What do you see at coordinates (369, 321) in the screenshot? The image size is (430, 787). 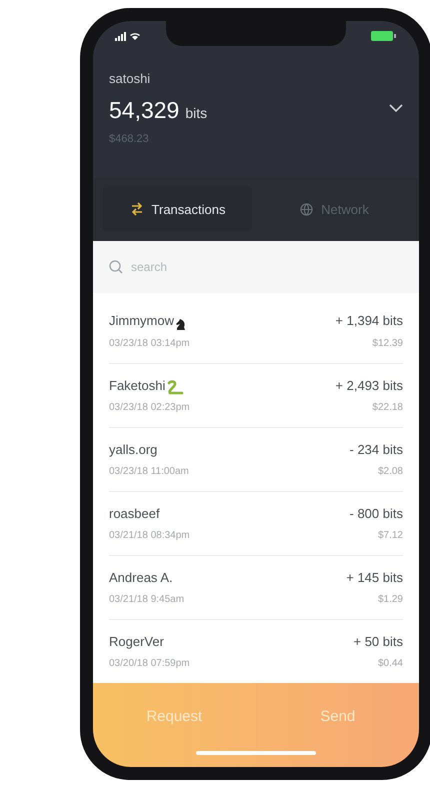 I see `transaction-amount: + 1,394 bits` at bounding box center [369, 321].